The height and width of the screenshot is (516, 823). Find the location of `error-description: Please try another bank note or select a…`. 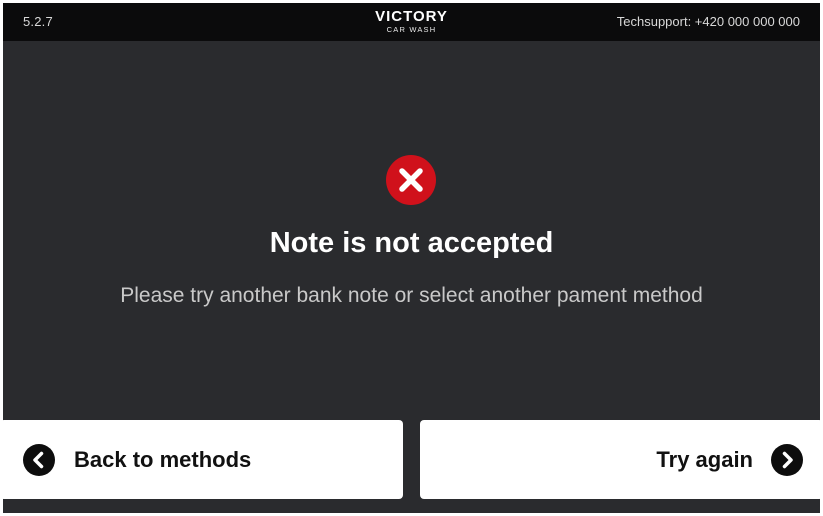

error-description: Please try another bank note or select a… is located at coordinates (411, 295).